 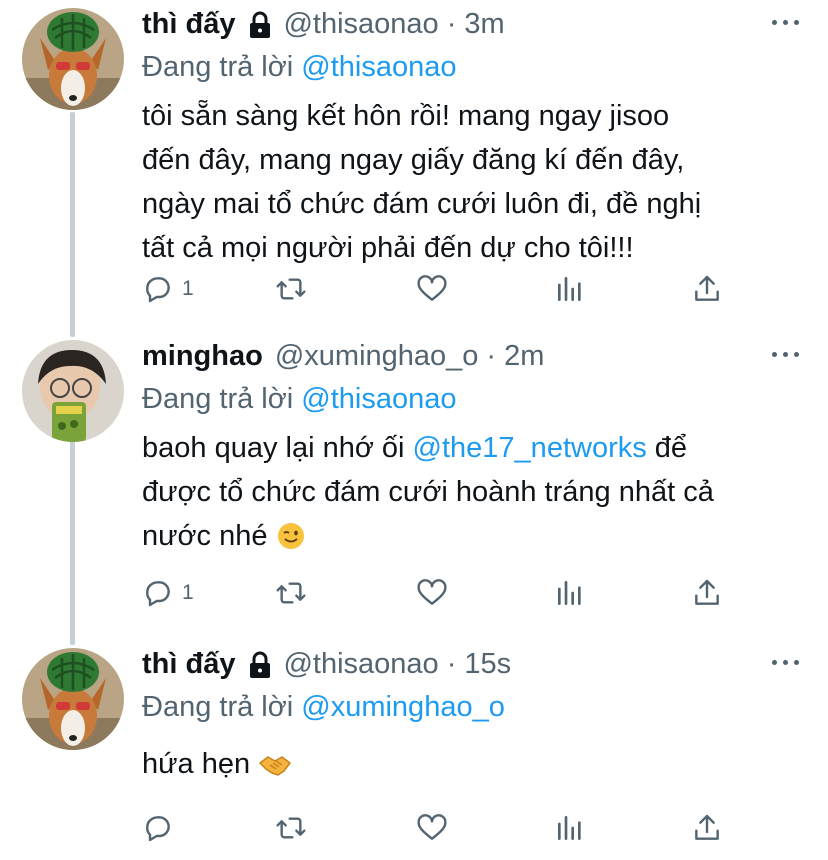 I want to click on replying-to: Đang trả lời @xuminghao_o, so click(x=323, y=707).